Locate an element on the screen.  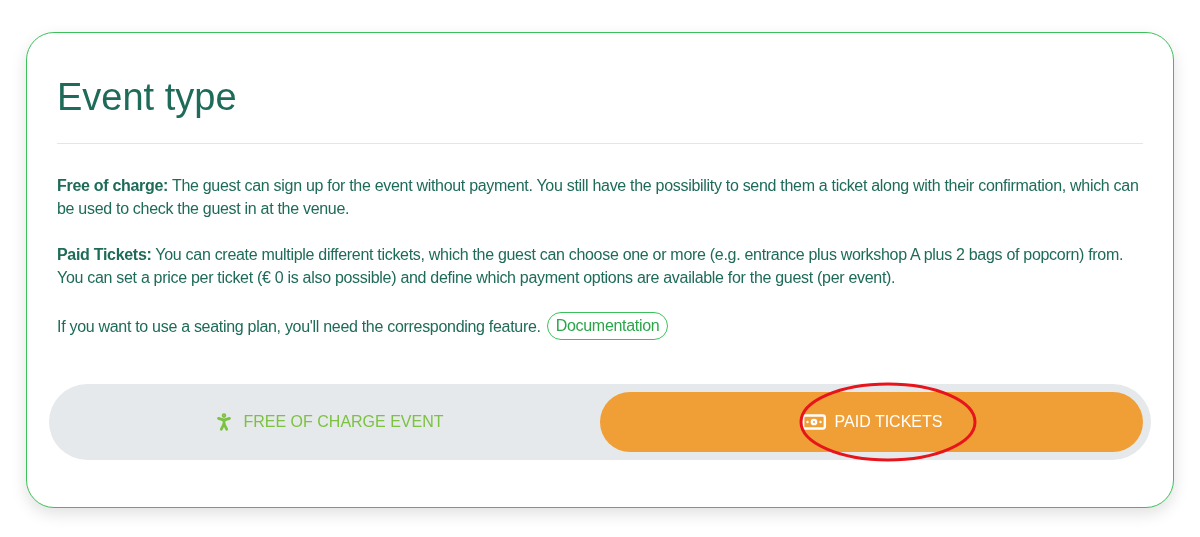
section-title: Event type is located at coordinates (147, 97).